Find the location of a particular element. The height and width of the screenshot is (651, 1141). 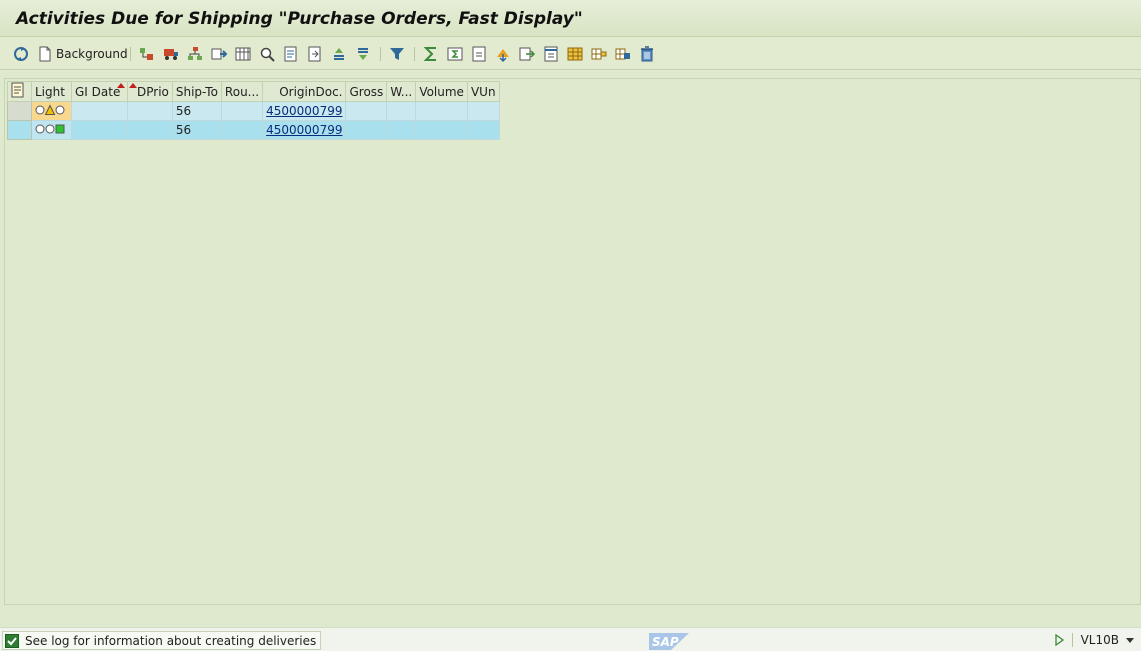

select-detail-button is located at coordinates (147, 54).